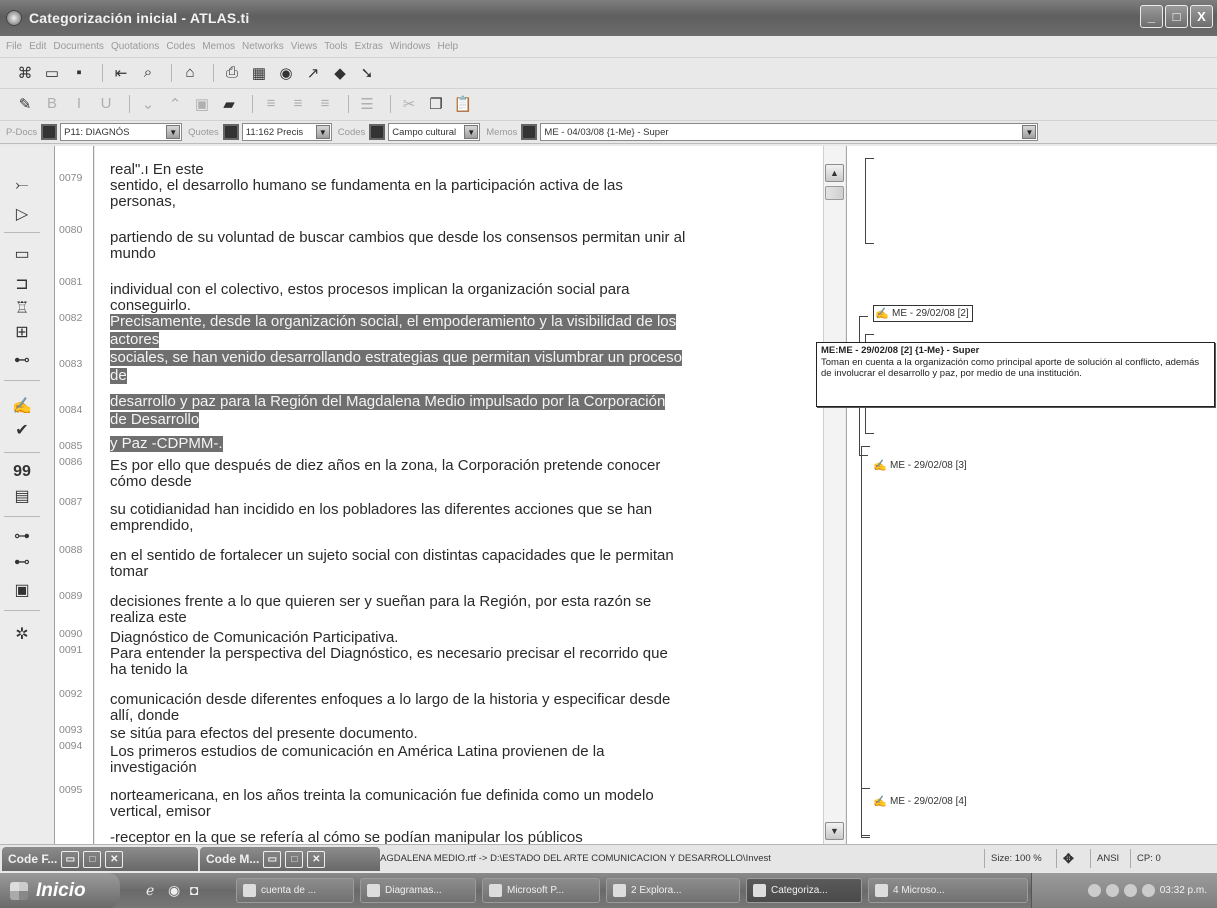 The height and width of the screenshot is (908, 1217). Describe the element at coordinates (22, 634) in the screenshot. I see `network-graph-icon: ✲` at that location.